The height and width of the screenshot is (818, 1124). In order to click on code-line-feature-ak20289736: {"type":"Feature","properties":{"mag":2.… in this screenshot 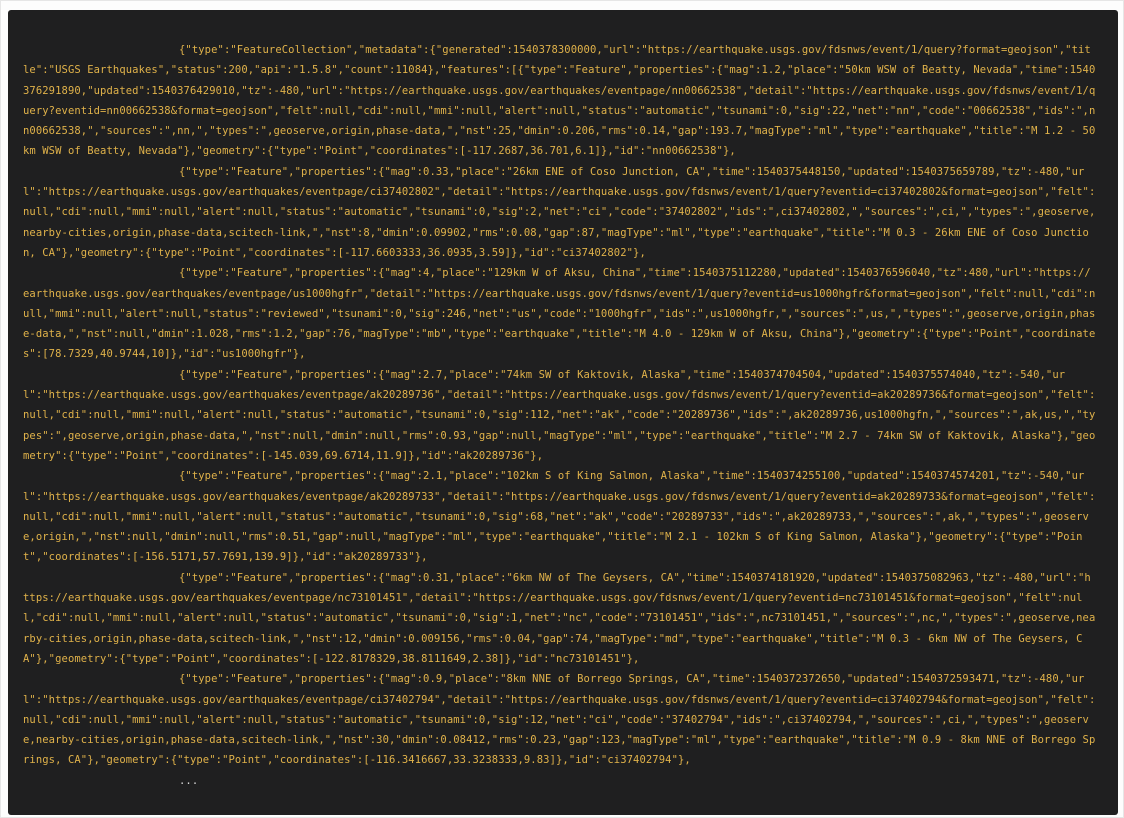, I will do `click(559, 415)`.